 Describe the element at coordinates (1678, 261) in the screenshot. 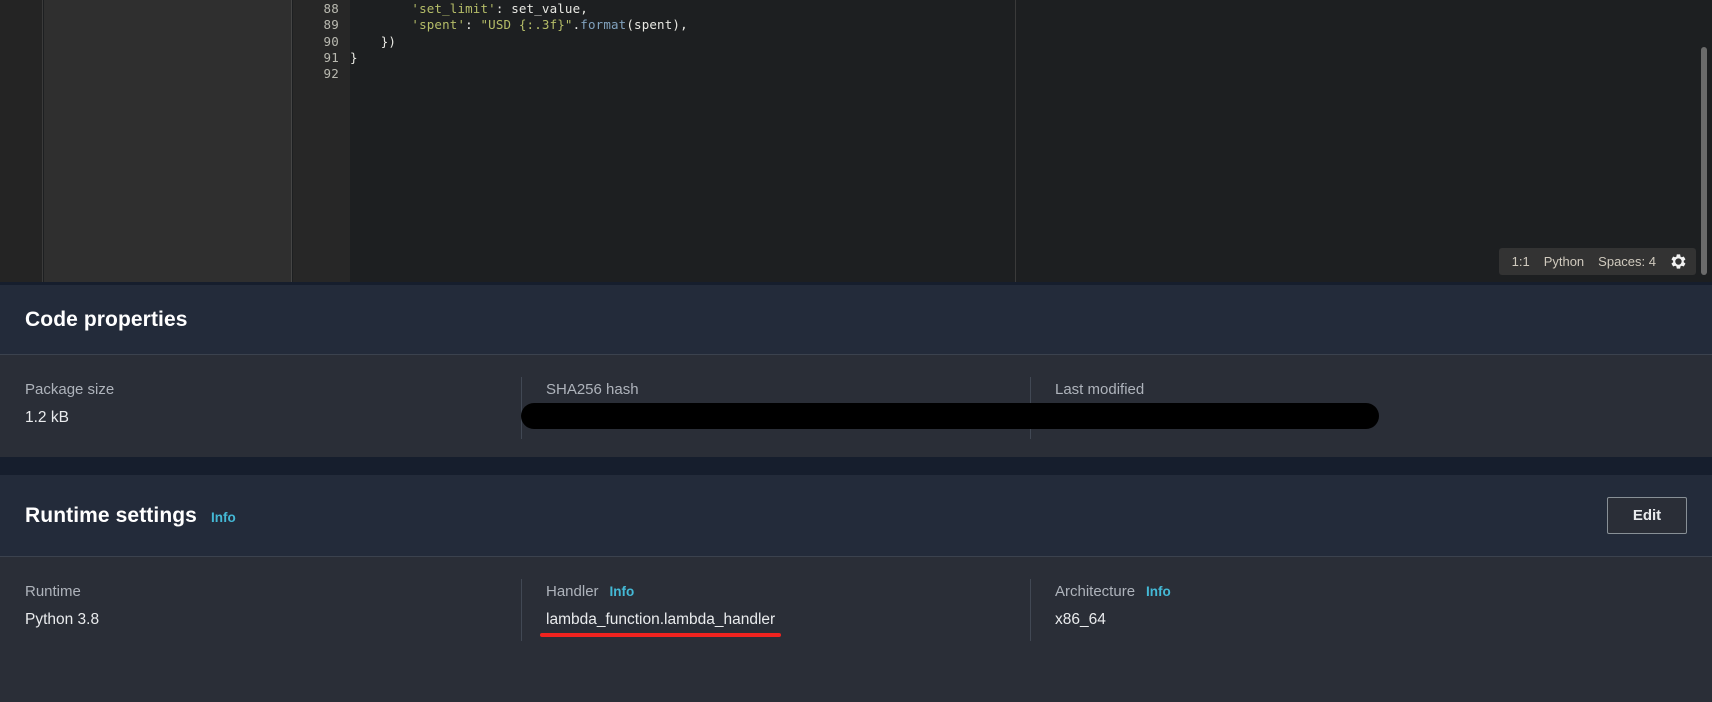

I see `gear-icon` at that location.